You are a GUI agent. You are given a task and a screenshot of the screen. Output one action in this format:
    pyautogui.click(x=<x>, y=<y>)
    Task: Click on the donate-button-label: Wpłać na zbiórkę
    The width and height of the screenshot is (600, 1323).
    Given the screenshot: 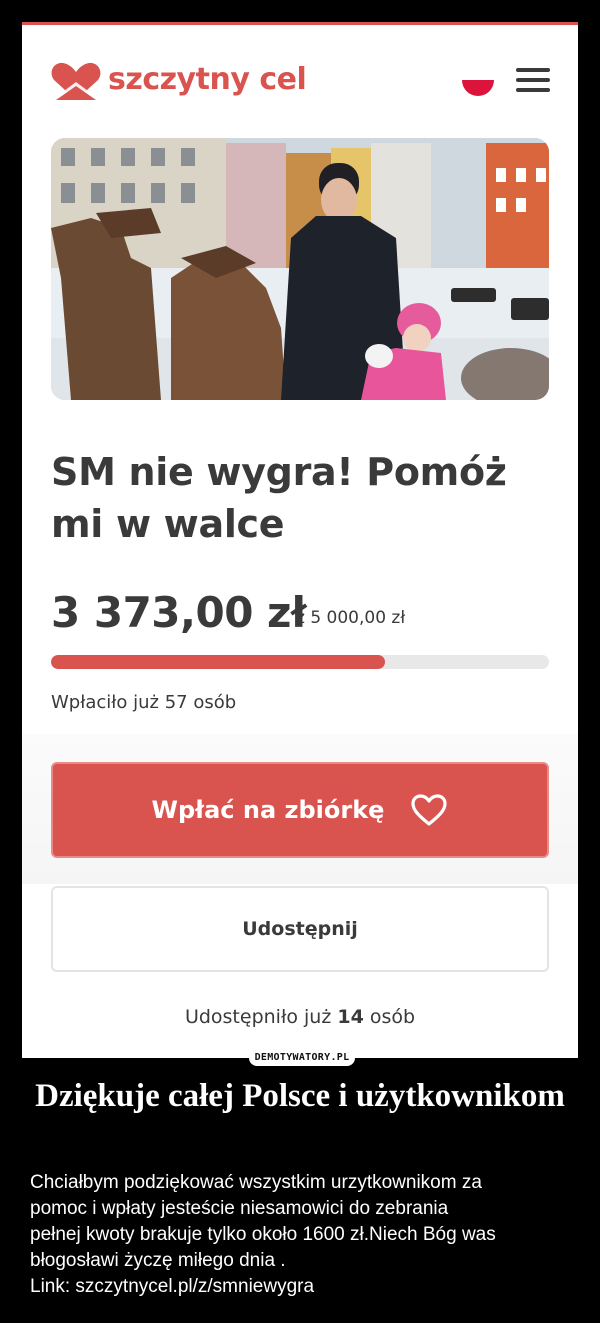 What is the action you would take?
    pyautogui.click(x=268, y=810)
    